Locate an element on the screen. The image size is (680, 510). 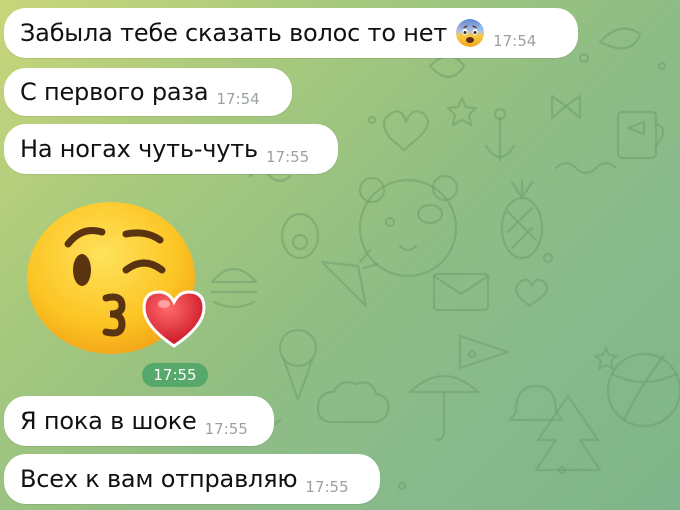
message-text: Забыла тебе сказать волос то нет is located at coordinates (234, 33).